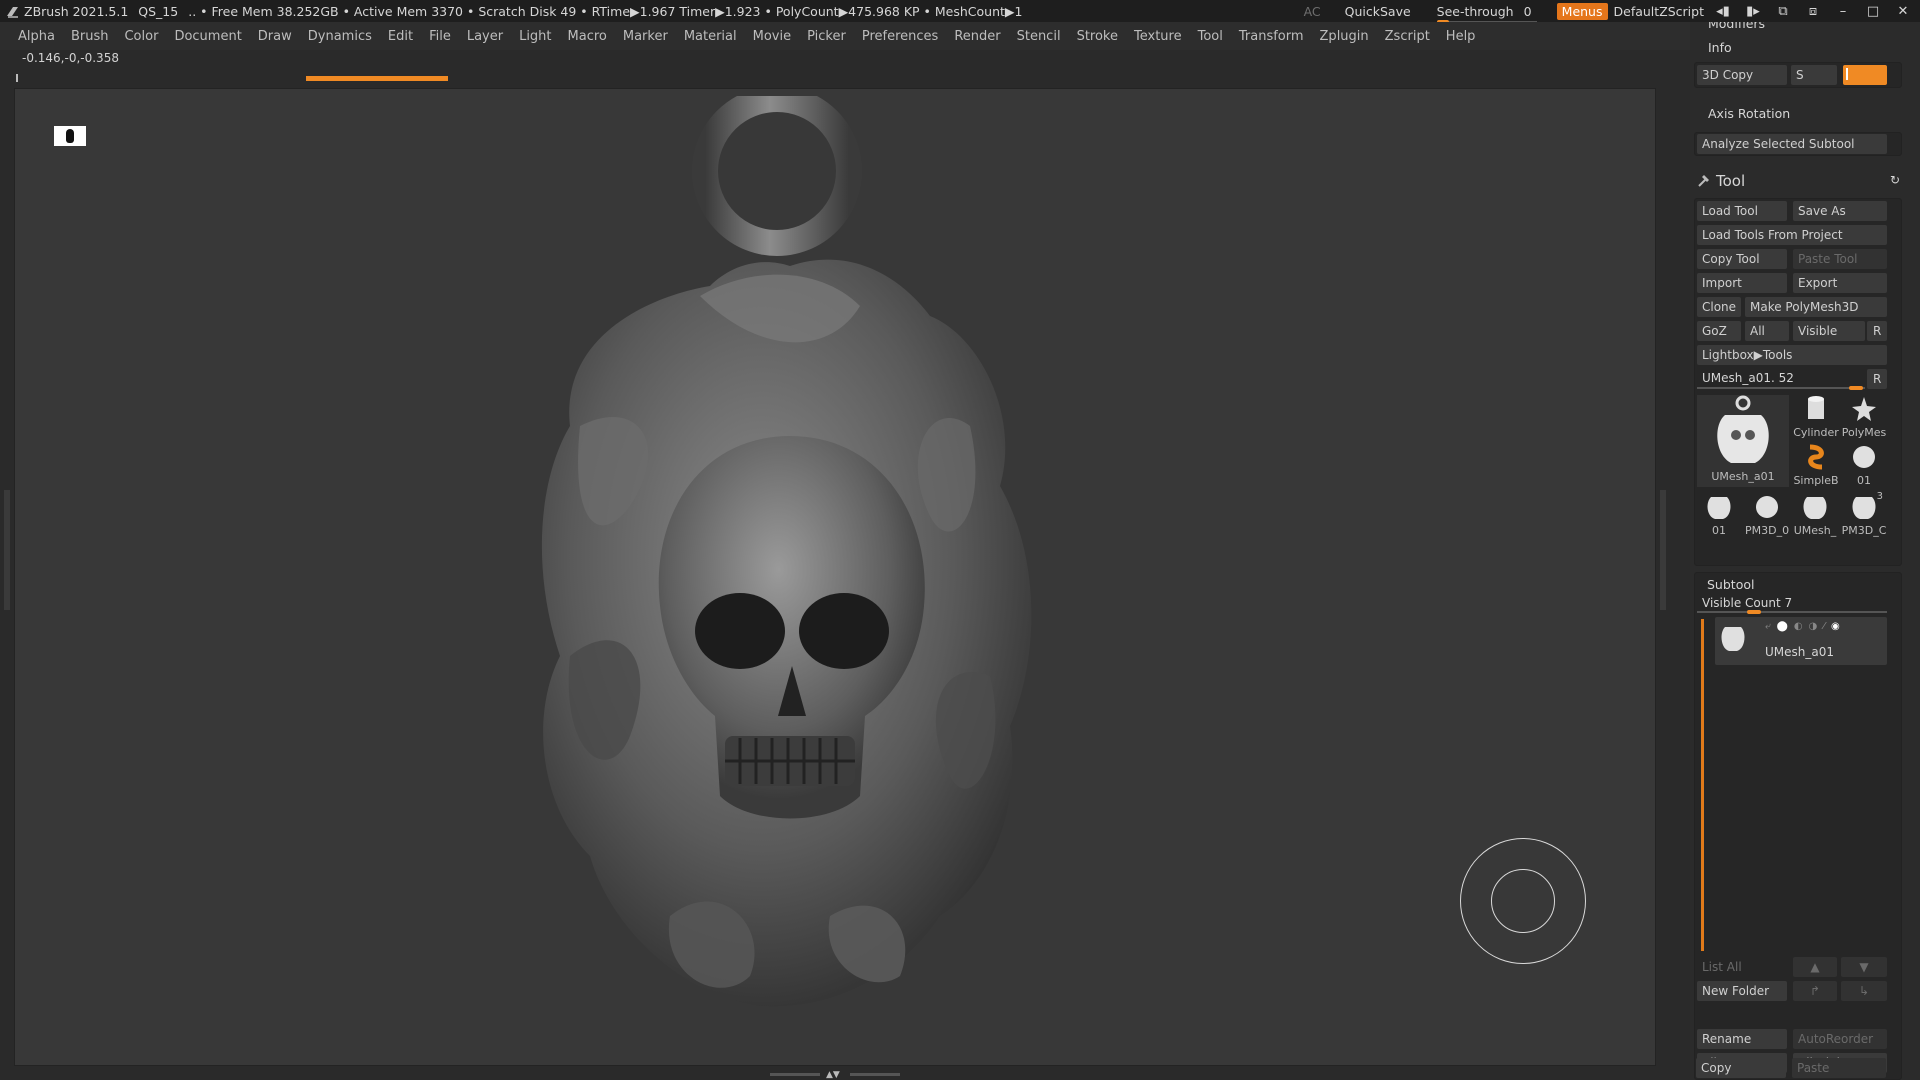 The height and width of the screenshot is (1080, 1920). I want to click on modifiers-label: Modifiers, so click(1736, 26).